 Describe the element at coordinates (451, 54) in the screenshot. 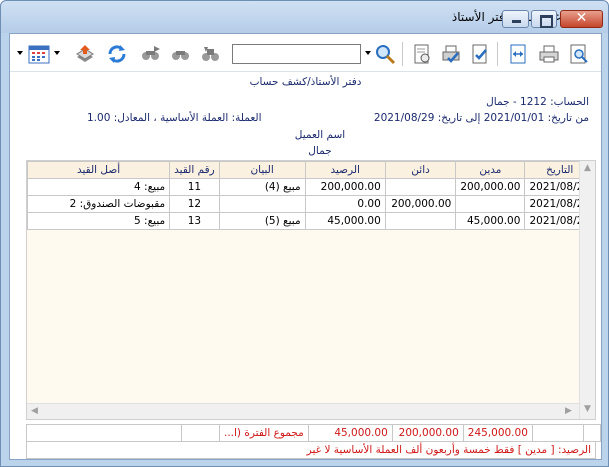

I see `print-options-icon` at that location.